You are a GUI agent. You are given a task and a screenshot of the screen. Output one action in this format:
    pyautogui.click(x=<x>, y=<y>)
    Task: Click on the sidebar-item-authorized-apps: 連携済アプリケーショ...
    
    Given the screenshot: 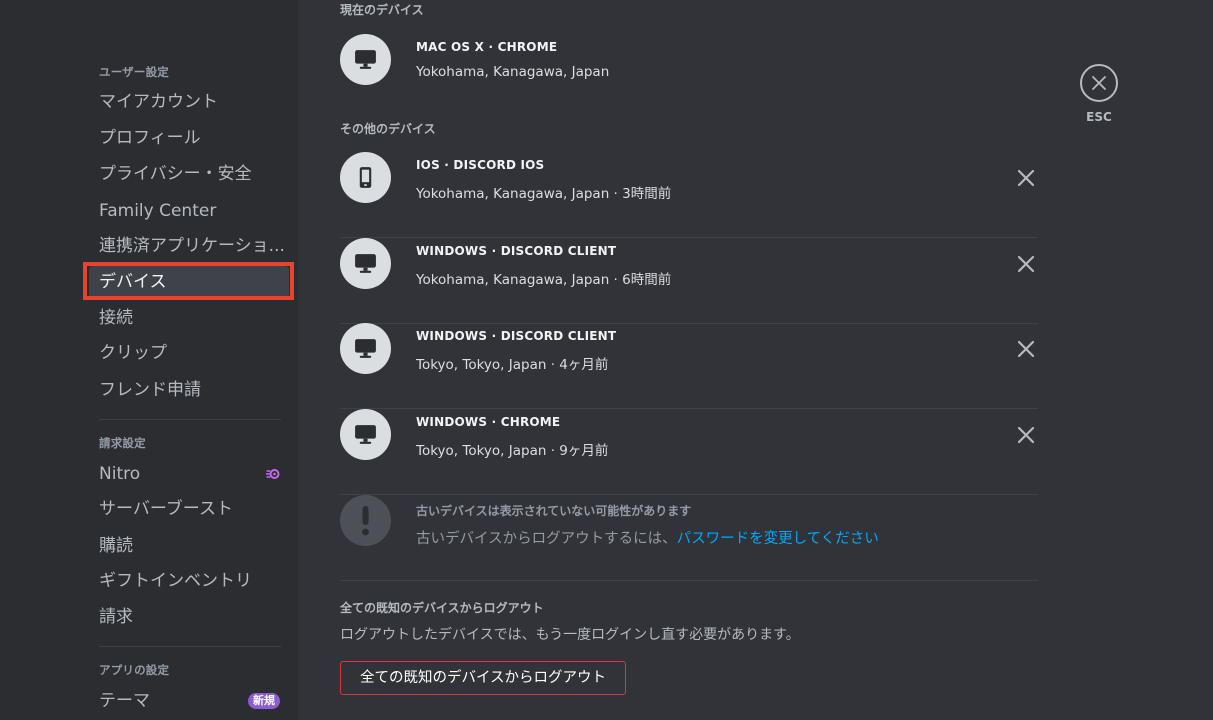 What is the action you would take?
    pyautogui.click(x=189, y=246)
    